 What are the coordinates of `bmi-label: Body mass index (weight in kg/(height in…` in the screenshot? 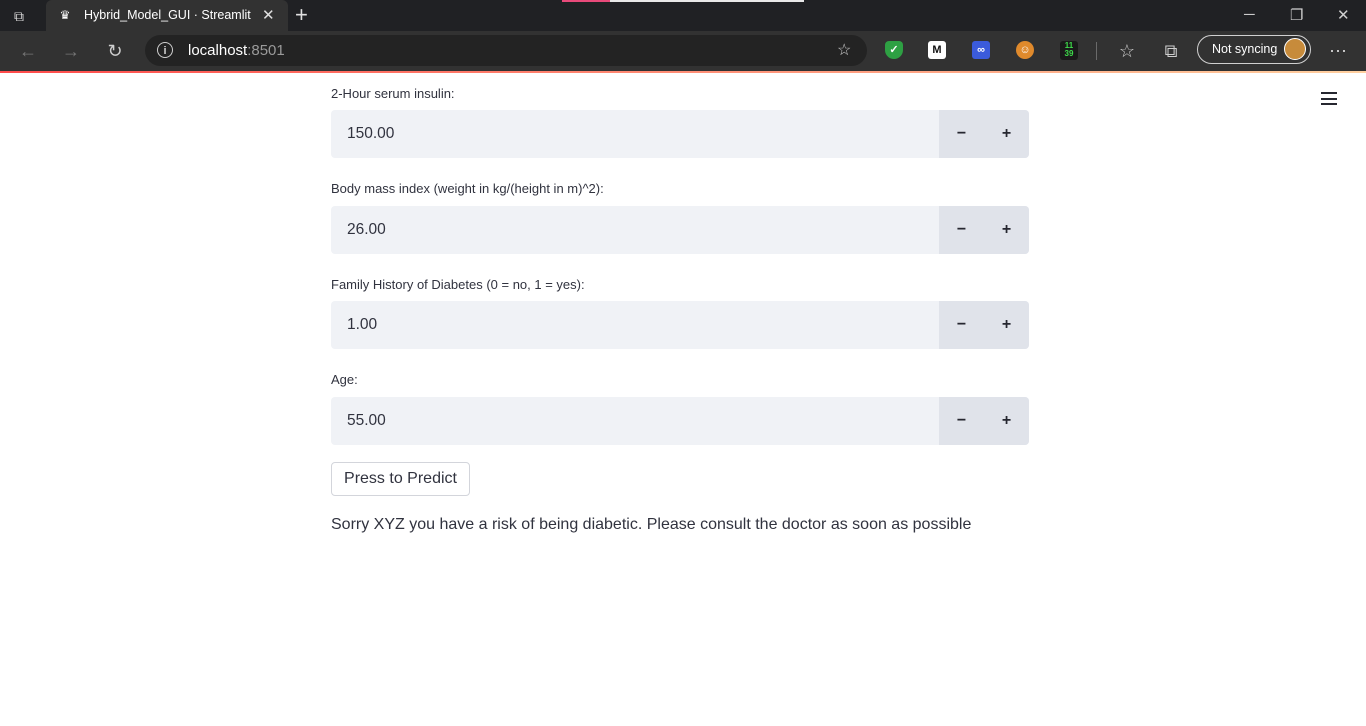 It's located at (467, 188).